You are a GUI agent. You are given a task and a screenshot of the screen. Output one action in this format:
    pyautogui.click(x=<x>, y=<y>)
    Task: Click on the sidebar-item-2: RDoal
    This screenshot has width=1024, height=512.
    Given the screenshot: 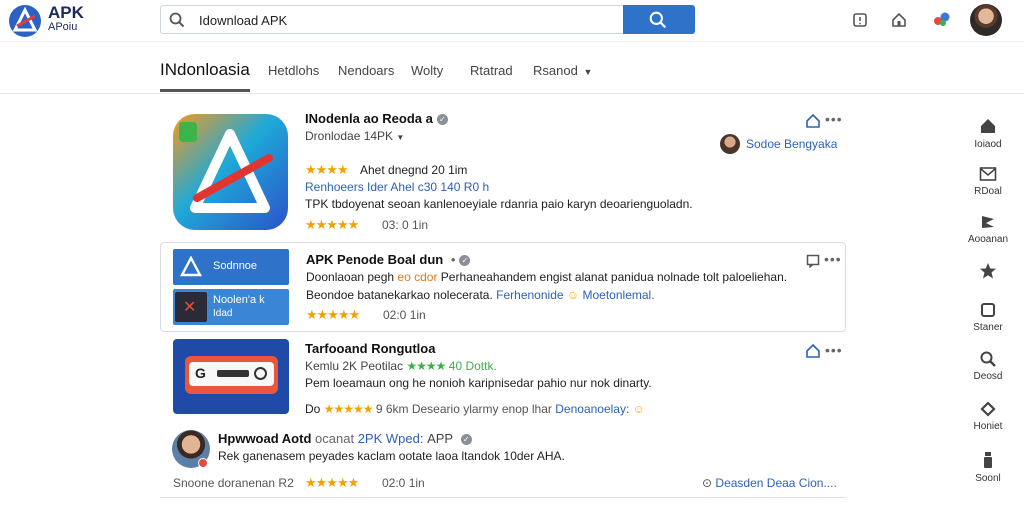 What is the action you would take?
    pyautogui.click(x=988, y=181)
    